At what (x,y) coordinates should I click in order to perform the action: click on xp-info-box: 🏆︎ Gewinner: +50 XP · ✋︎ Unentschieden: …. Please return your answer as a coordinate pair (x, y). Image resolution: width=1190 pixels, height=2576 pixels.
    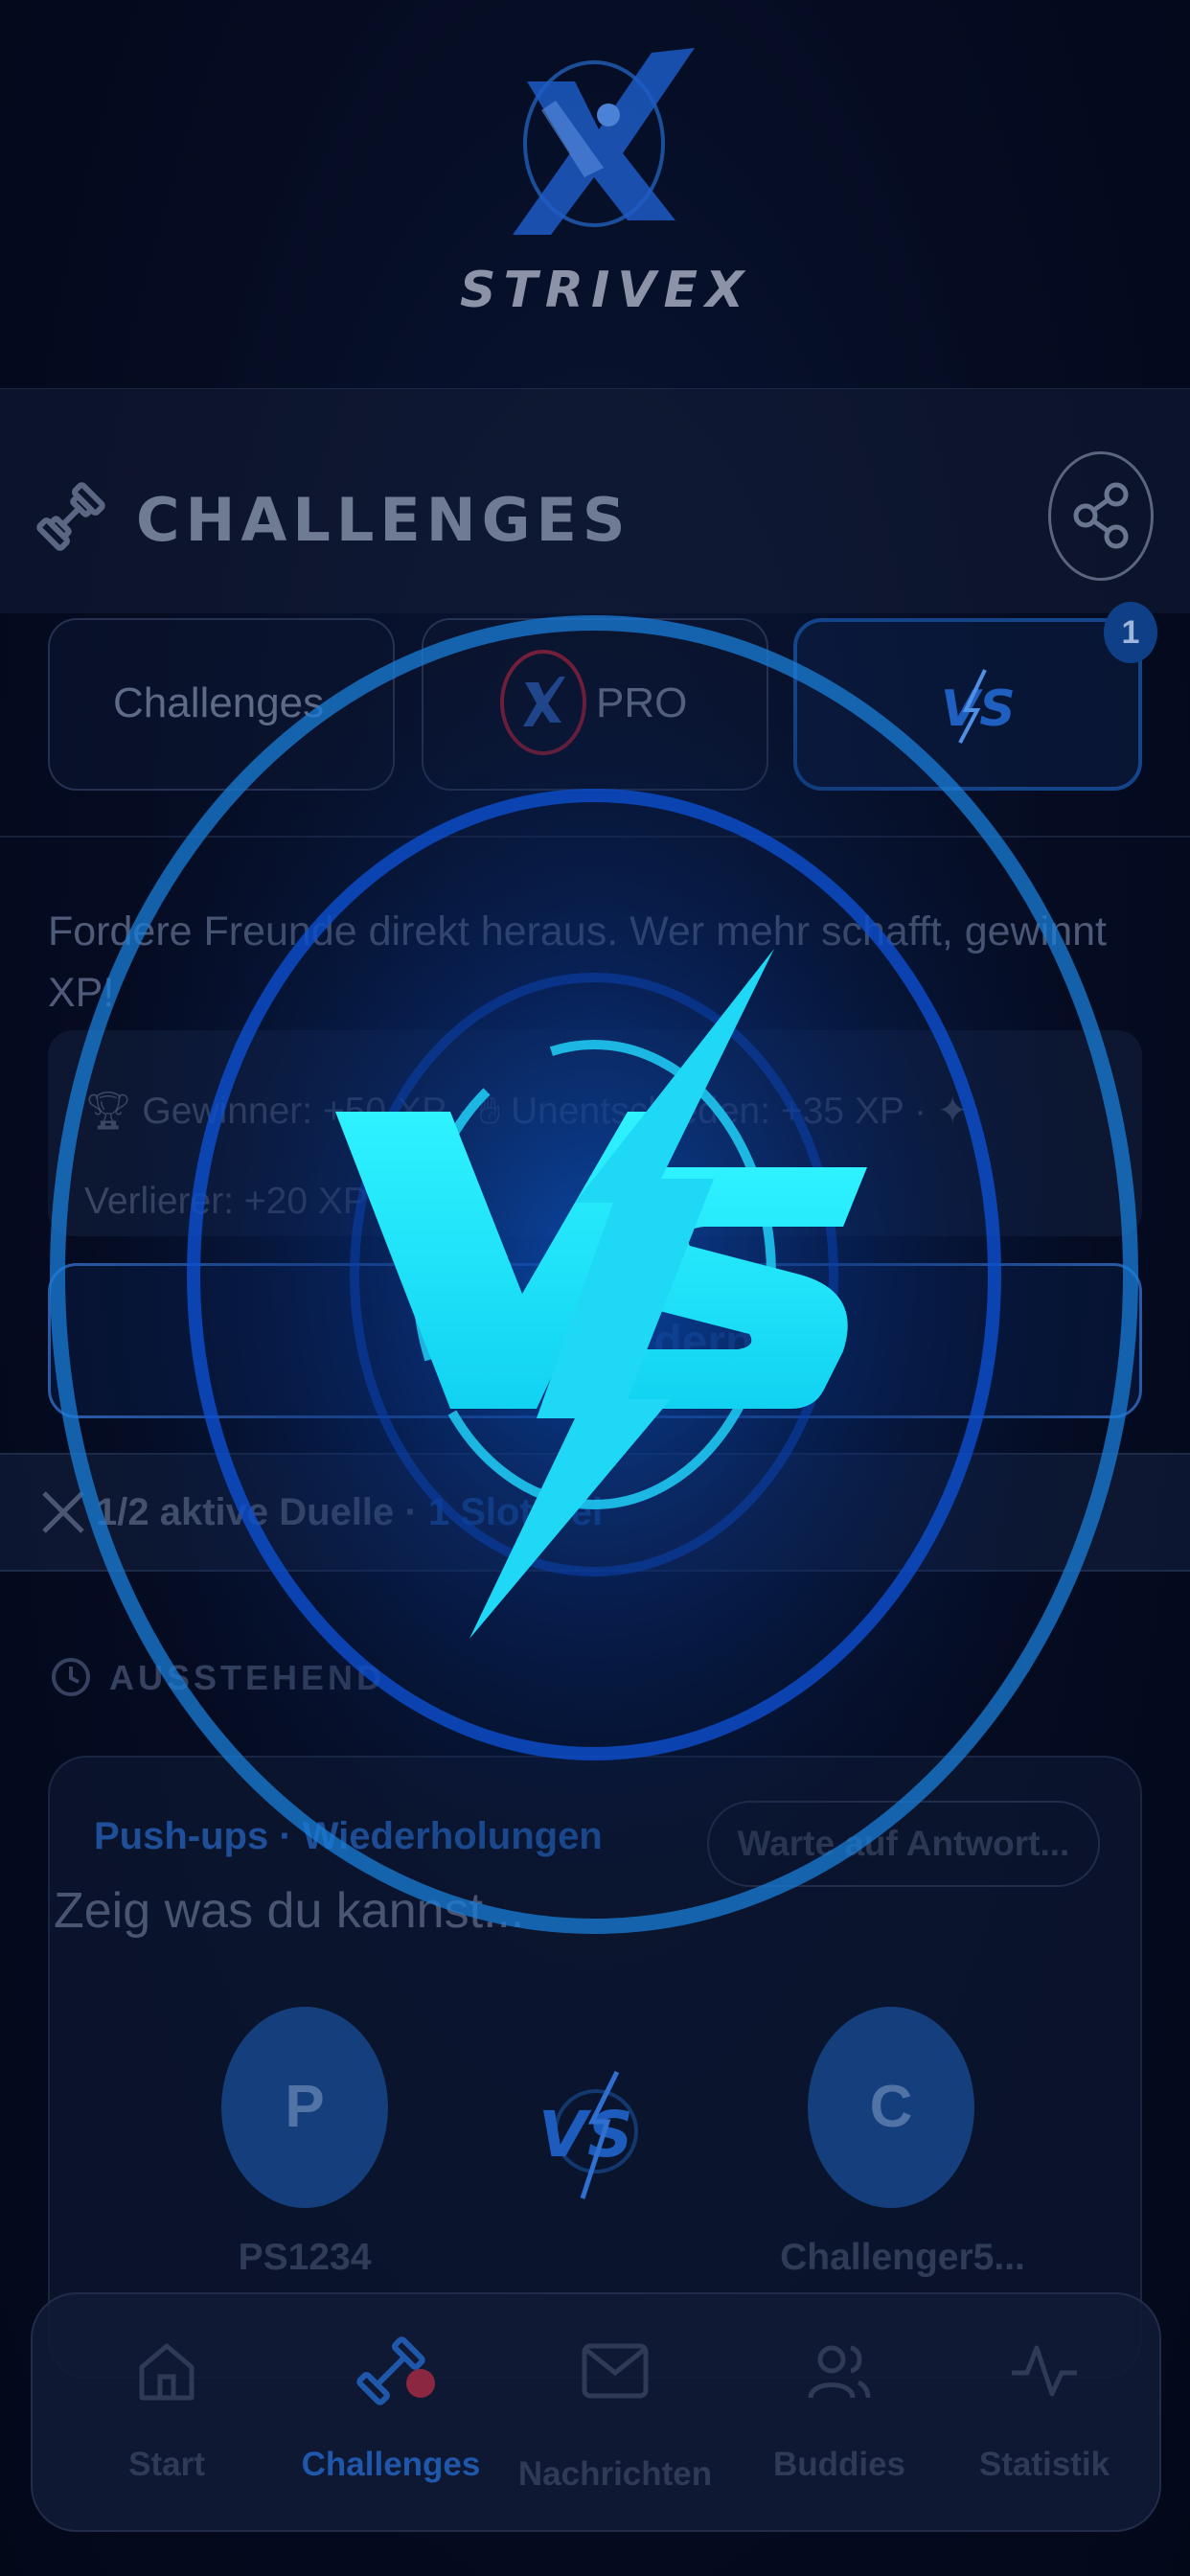
    Looking at the image, I should click on (595, 1133).